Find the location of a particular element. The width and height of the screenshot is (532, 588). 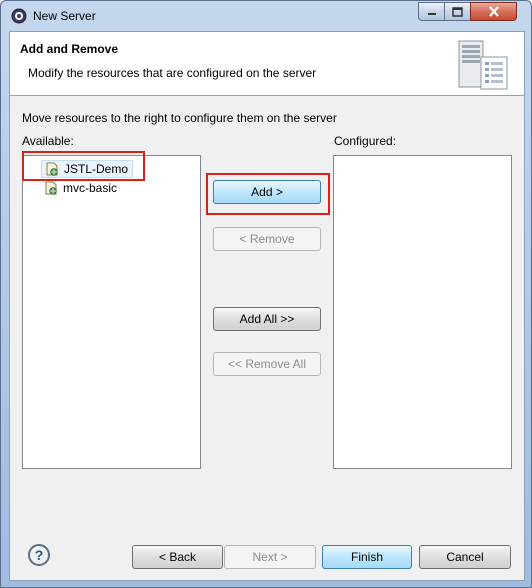

next-button: Next > is located at coordinates (270, 557).